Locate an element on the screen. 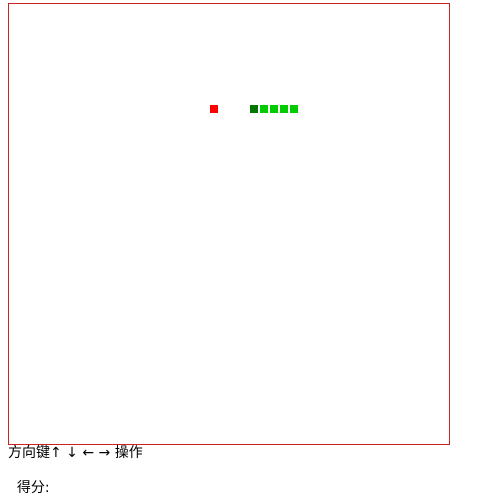 This screenshot has height=497, width=482. snake-head-cell is located at coordinates (254, 109).